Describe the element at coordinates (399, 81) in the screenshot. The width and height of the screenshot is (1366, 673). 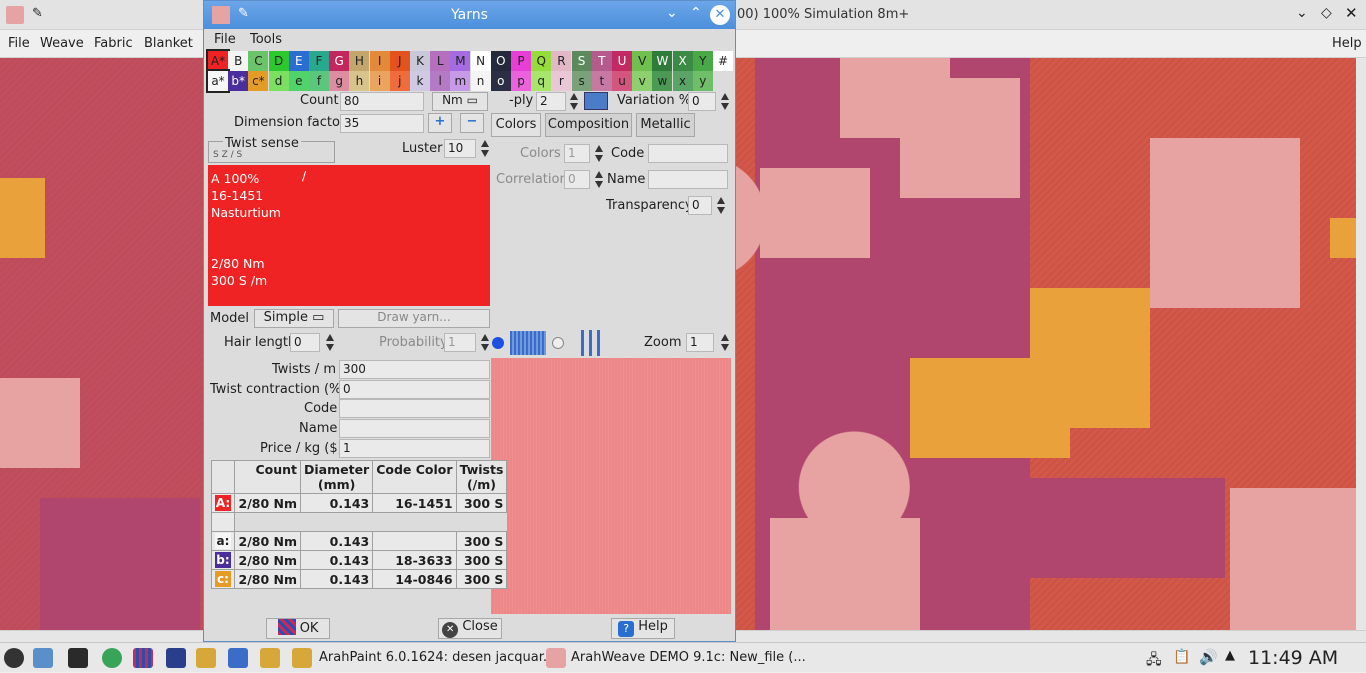
I see `yarn-swatch-lower-9: j` at that location.